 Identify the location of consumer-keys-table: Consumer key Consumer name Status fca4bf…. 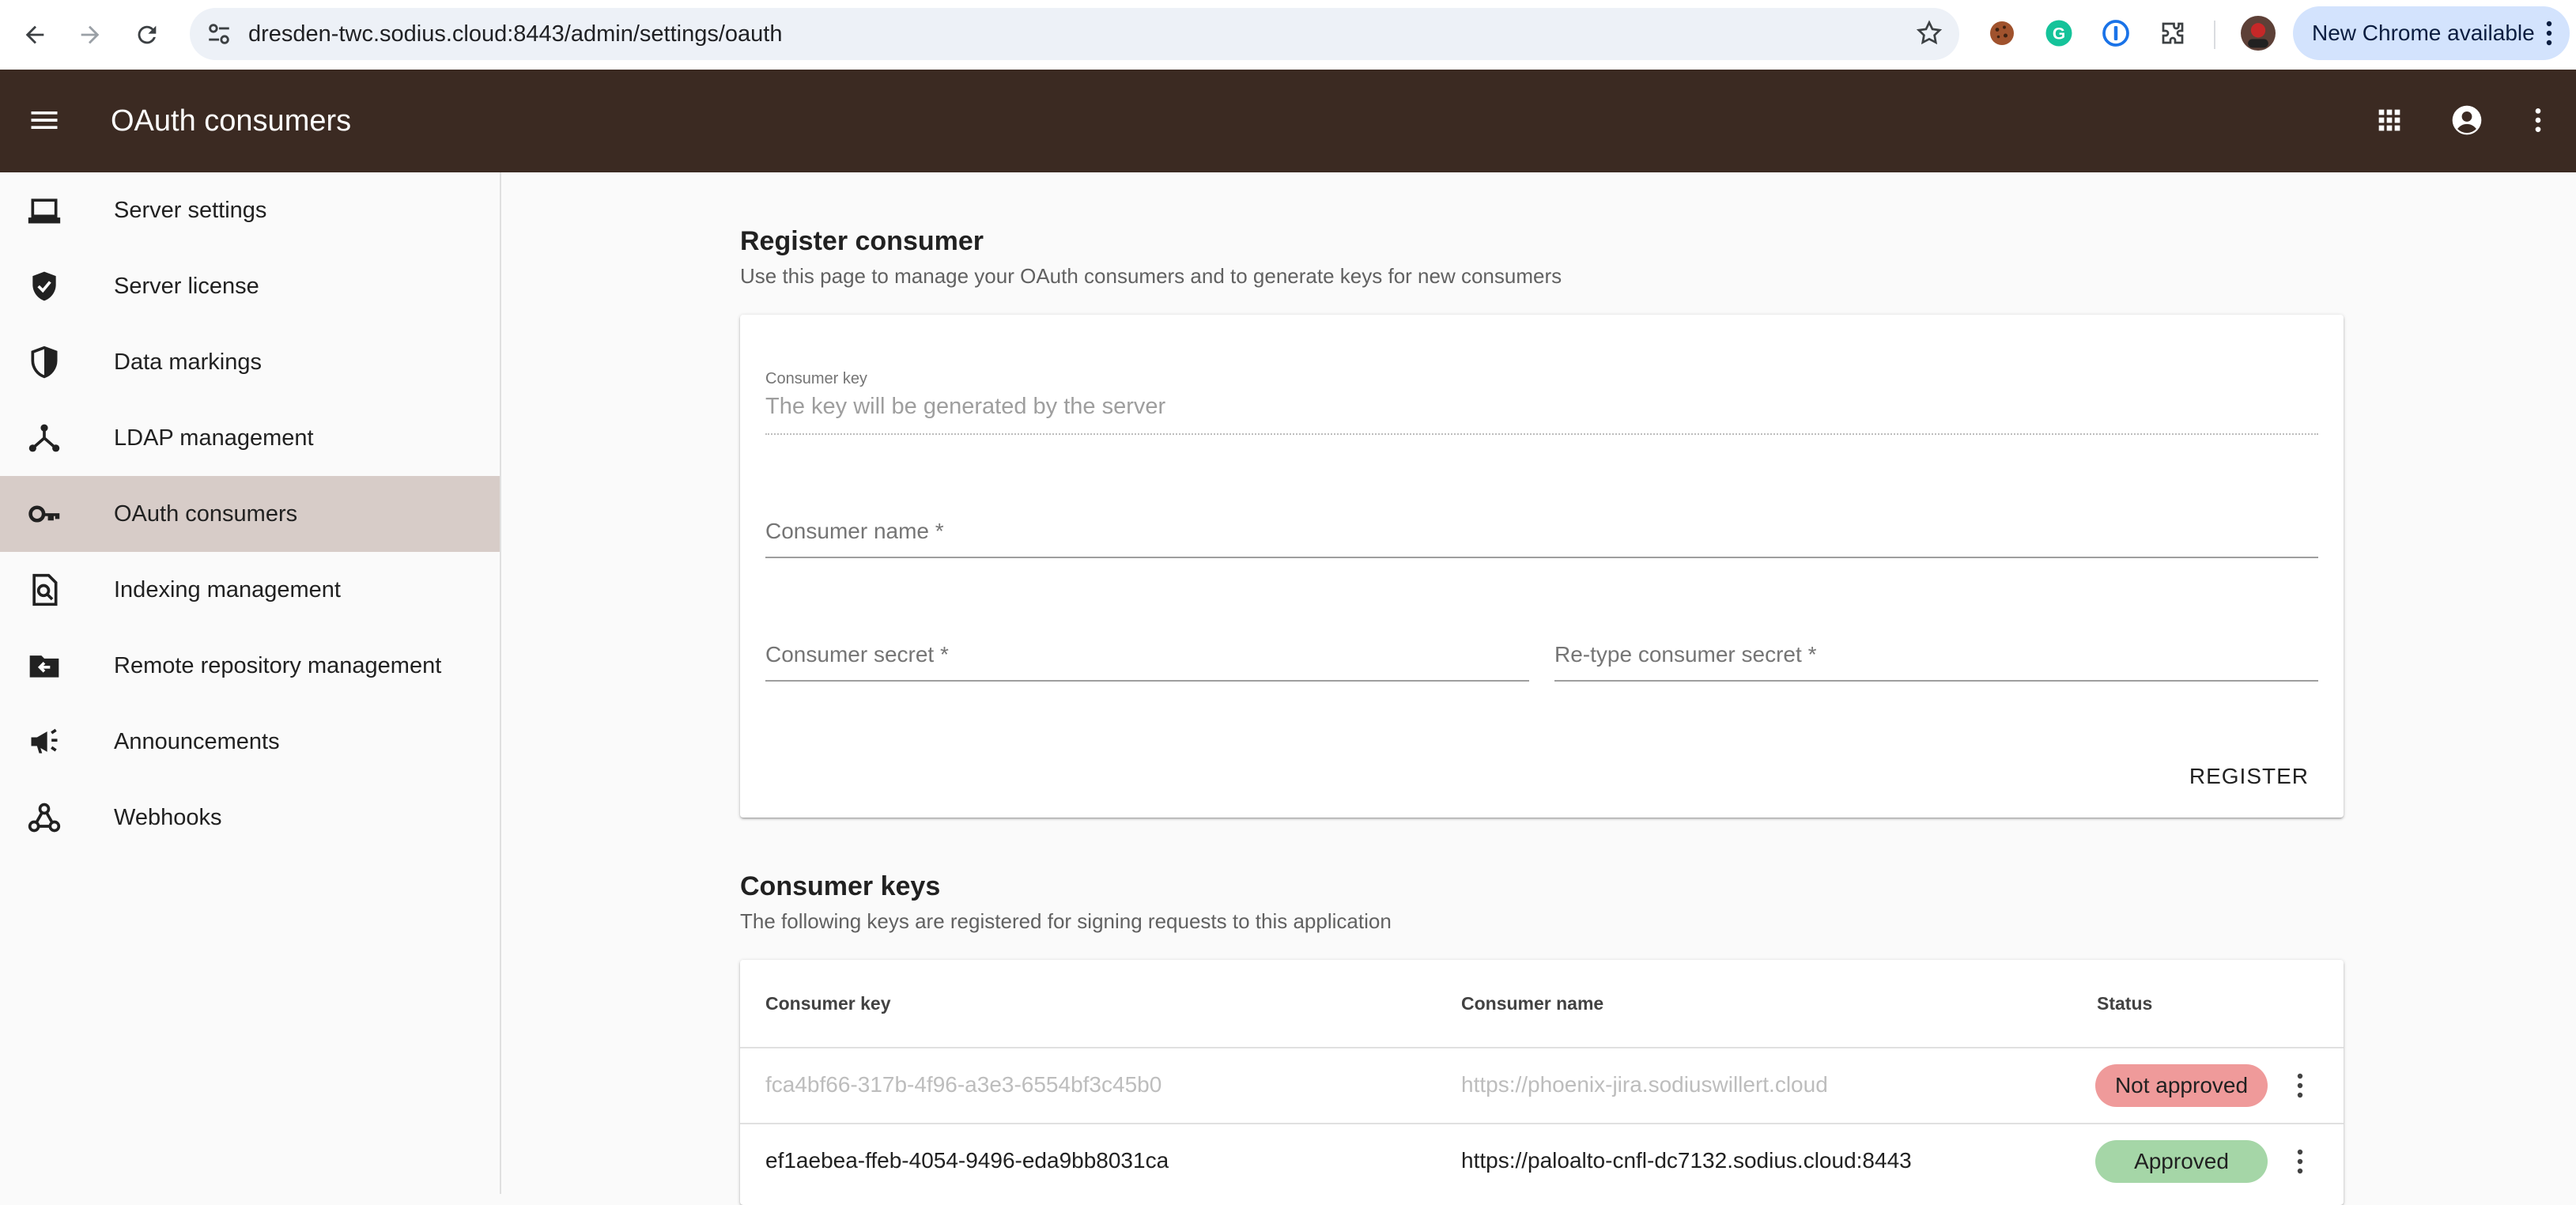
(1542, 1082).